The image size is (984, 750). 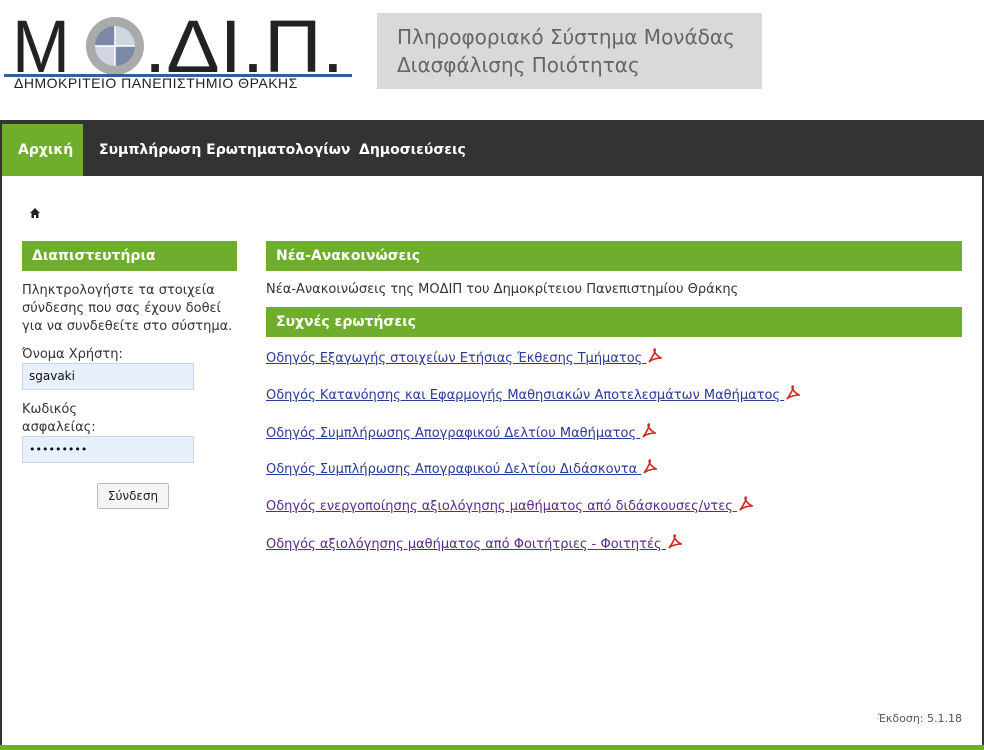 I want to click on nav-item-questionnaires: Συμπλήρωση Ερωτηματολογίων, so click(x=224, y=150).